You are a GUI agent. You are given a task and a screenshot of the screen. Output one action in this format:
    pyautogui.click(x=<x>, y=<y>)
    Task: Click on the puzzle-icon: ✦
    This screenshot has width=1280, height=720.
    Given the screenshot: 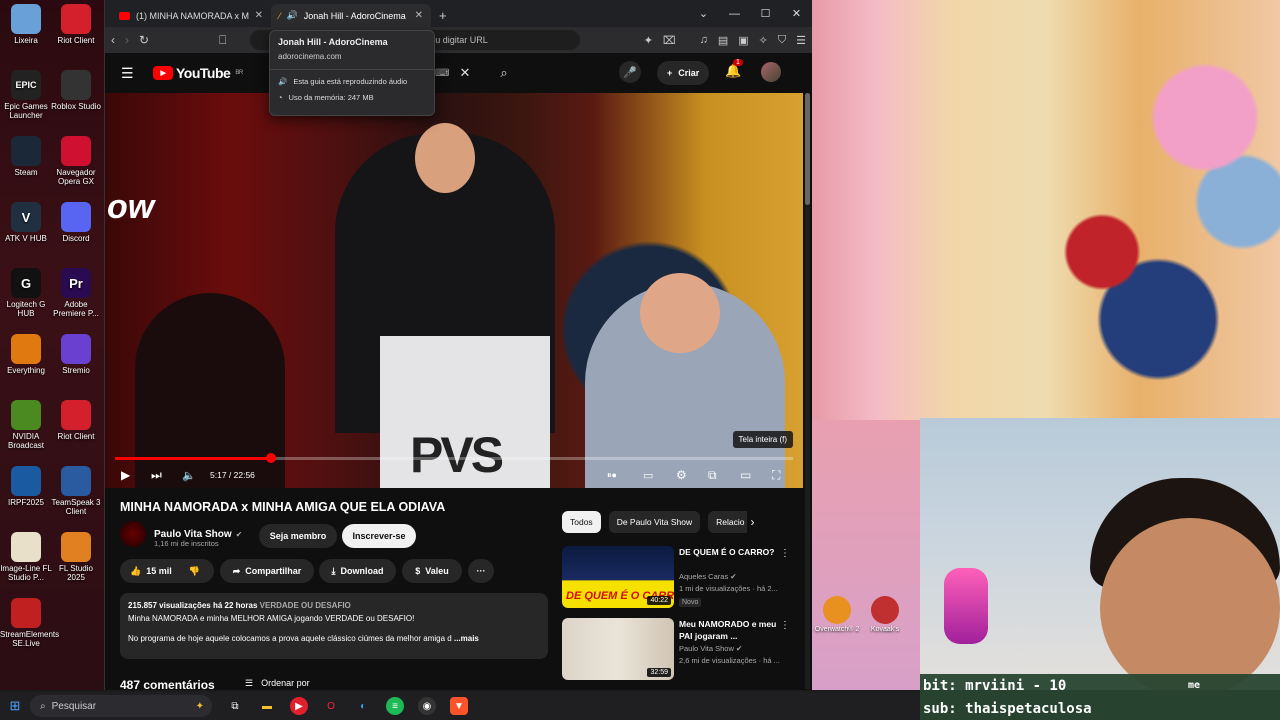 What is the action you would take?
    pyautogui.click(x=648, y=40)
    